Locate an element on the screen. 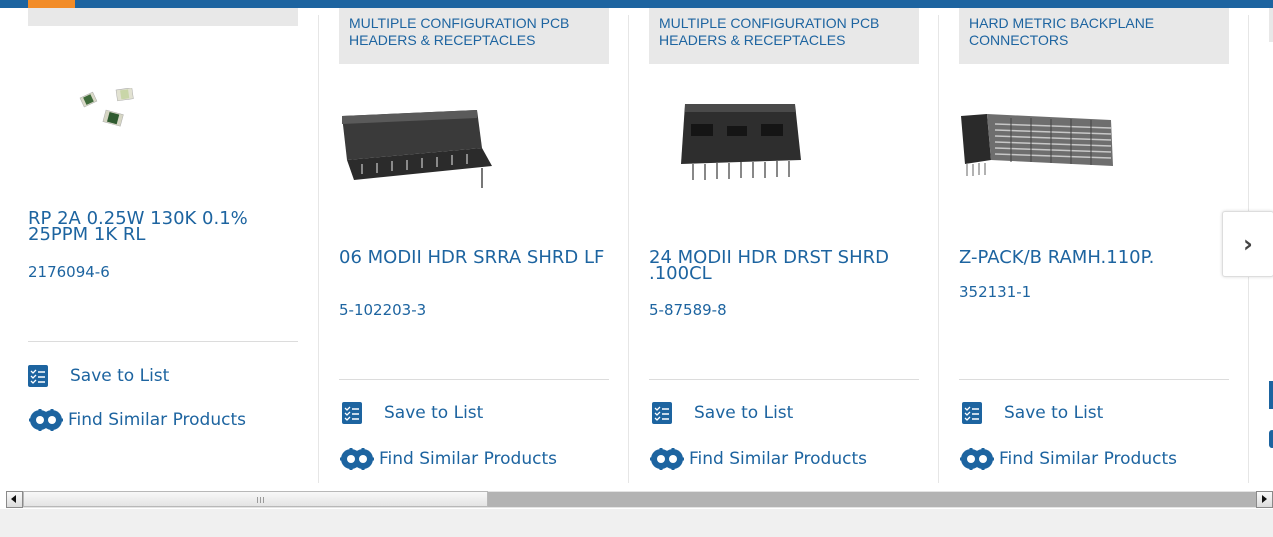 The width and height of the screenshot is (1273, 537). chevron-right-icon: › is located at coordinates (1248, 244).